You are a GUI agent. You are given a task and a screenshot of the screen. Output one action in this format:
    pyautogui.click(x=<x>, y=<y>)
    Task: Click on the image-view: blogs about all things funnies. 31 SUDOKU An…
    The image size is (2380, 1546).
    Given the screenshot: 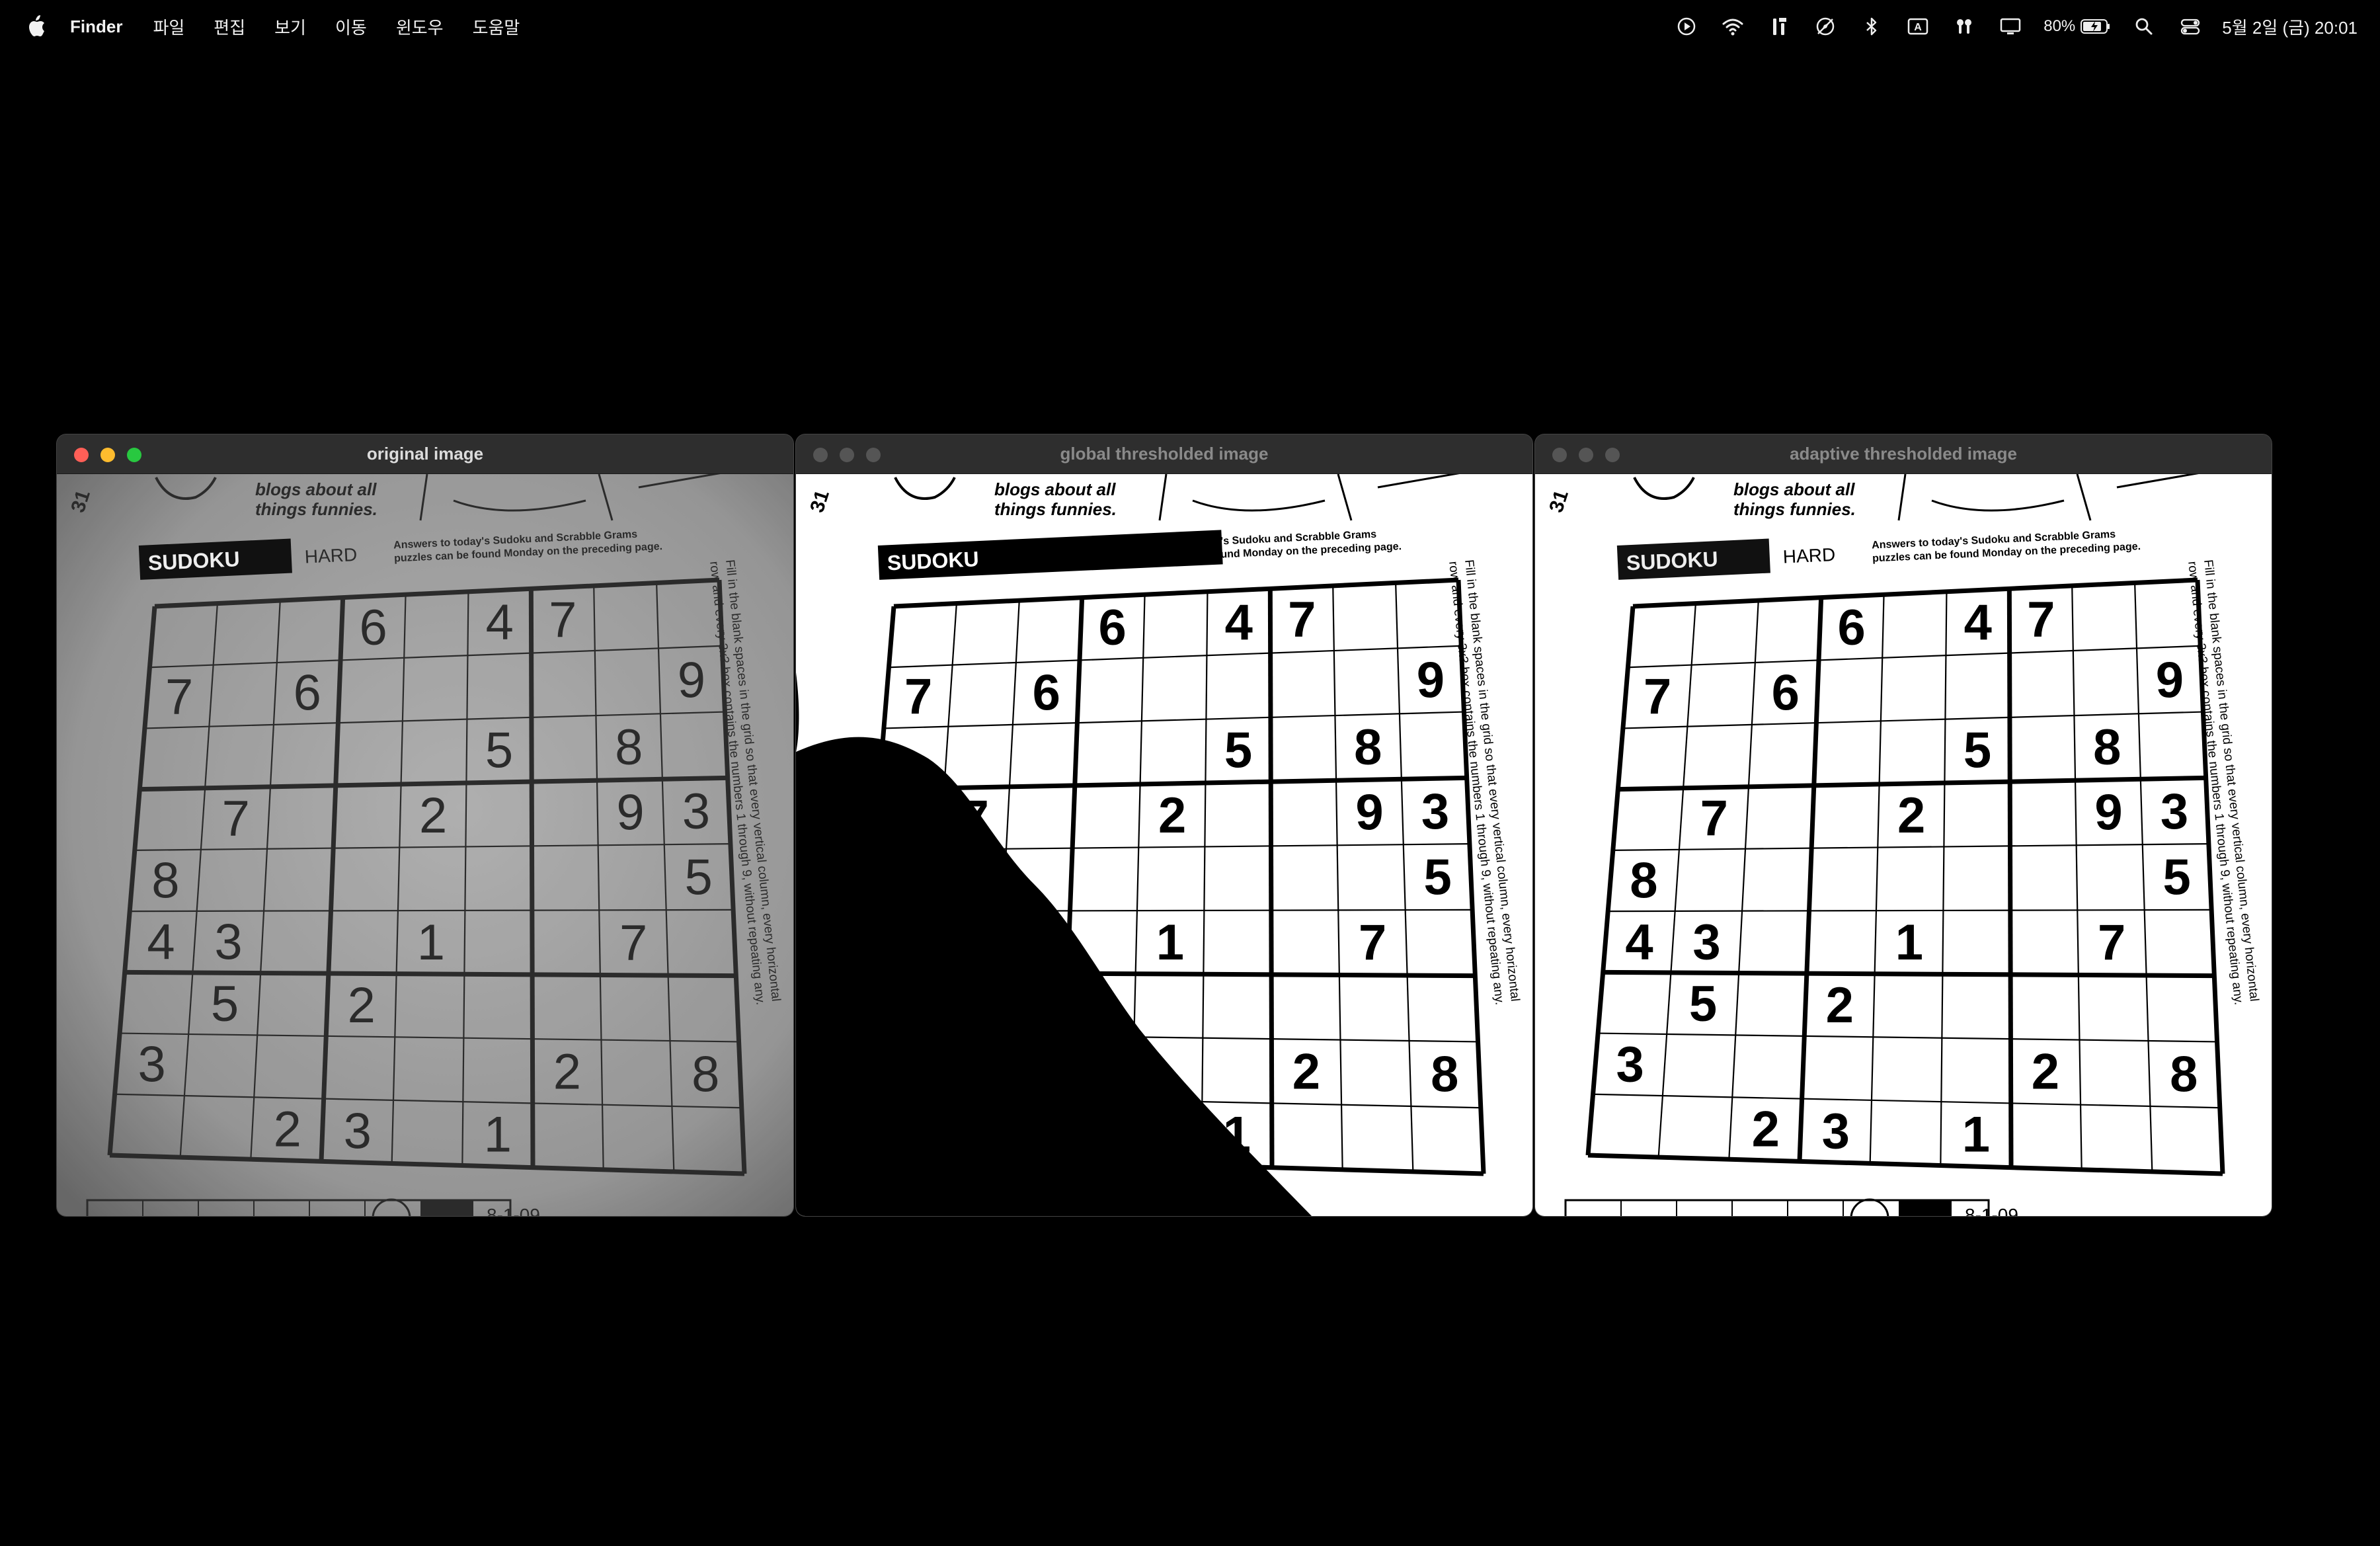 What is the action you would take?
    pyautogui.click(x=1164, y=845)
    